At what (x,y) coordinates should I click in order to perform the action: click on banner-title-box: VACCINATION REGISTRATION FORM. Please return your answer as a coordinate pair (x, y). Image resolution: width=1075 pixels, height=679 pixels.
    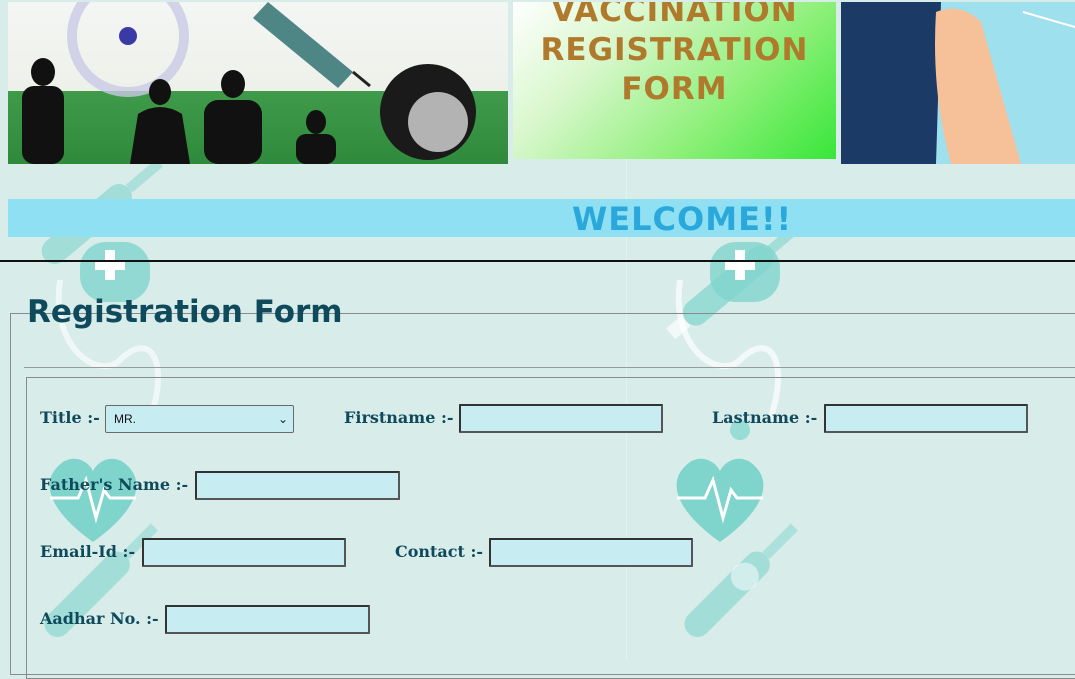
    Looking at the image, I should click on (674, 80).